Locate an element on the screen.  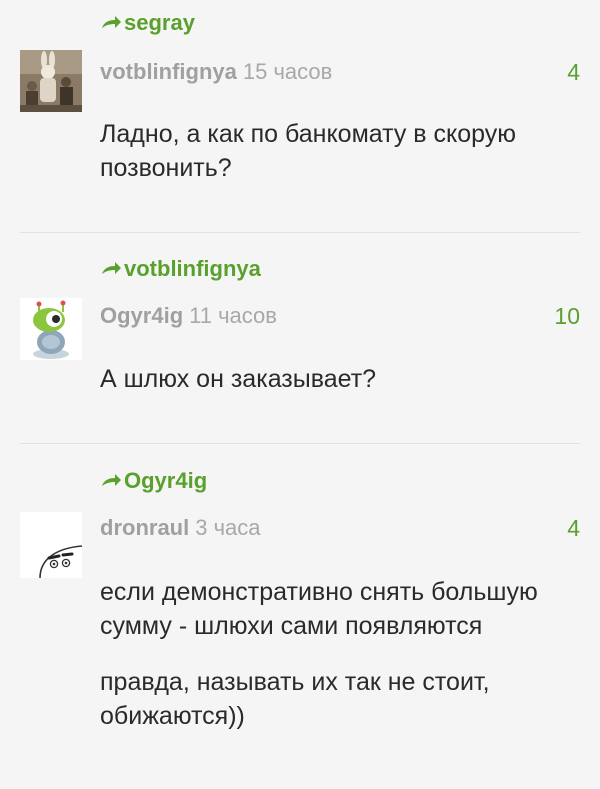
reply-to-name: segray is located at coordinates (159, 23).